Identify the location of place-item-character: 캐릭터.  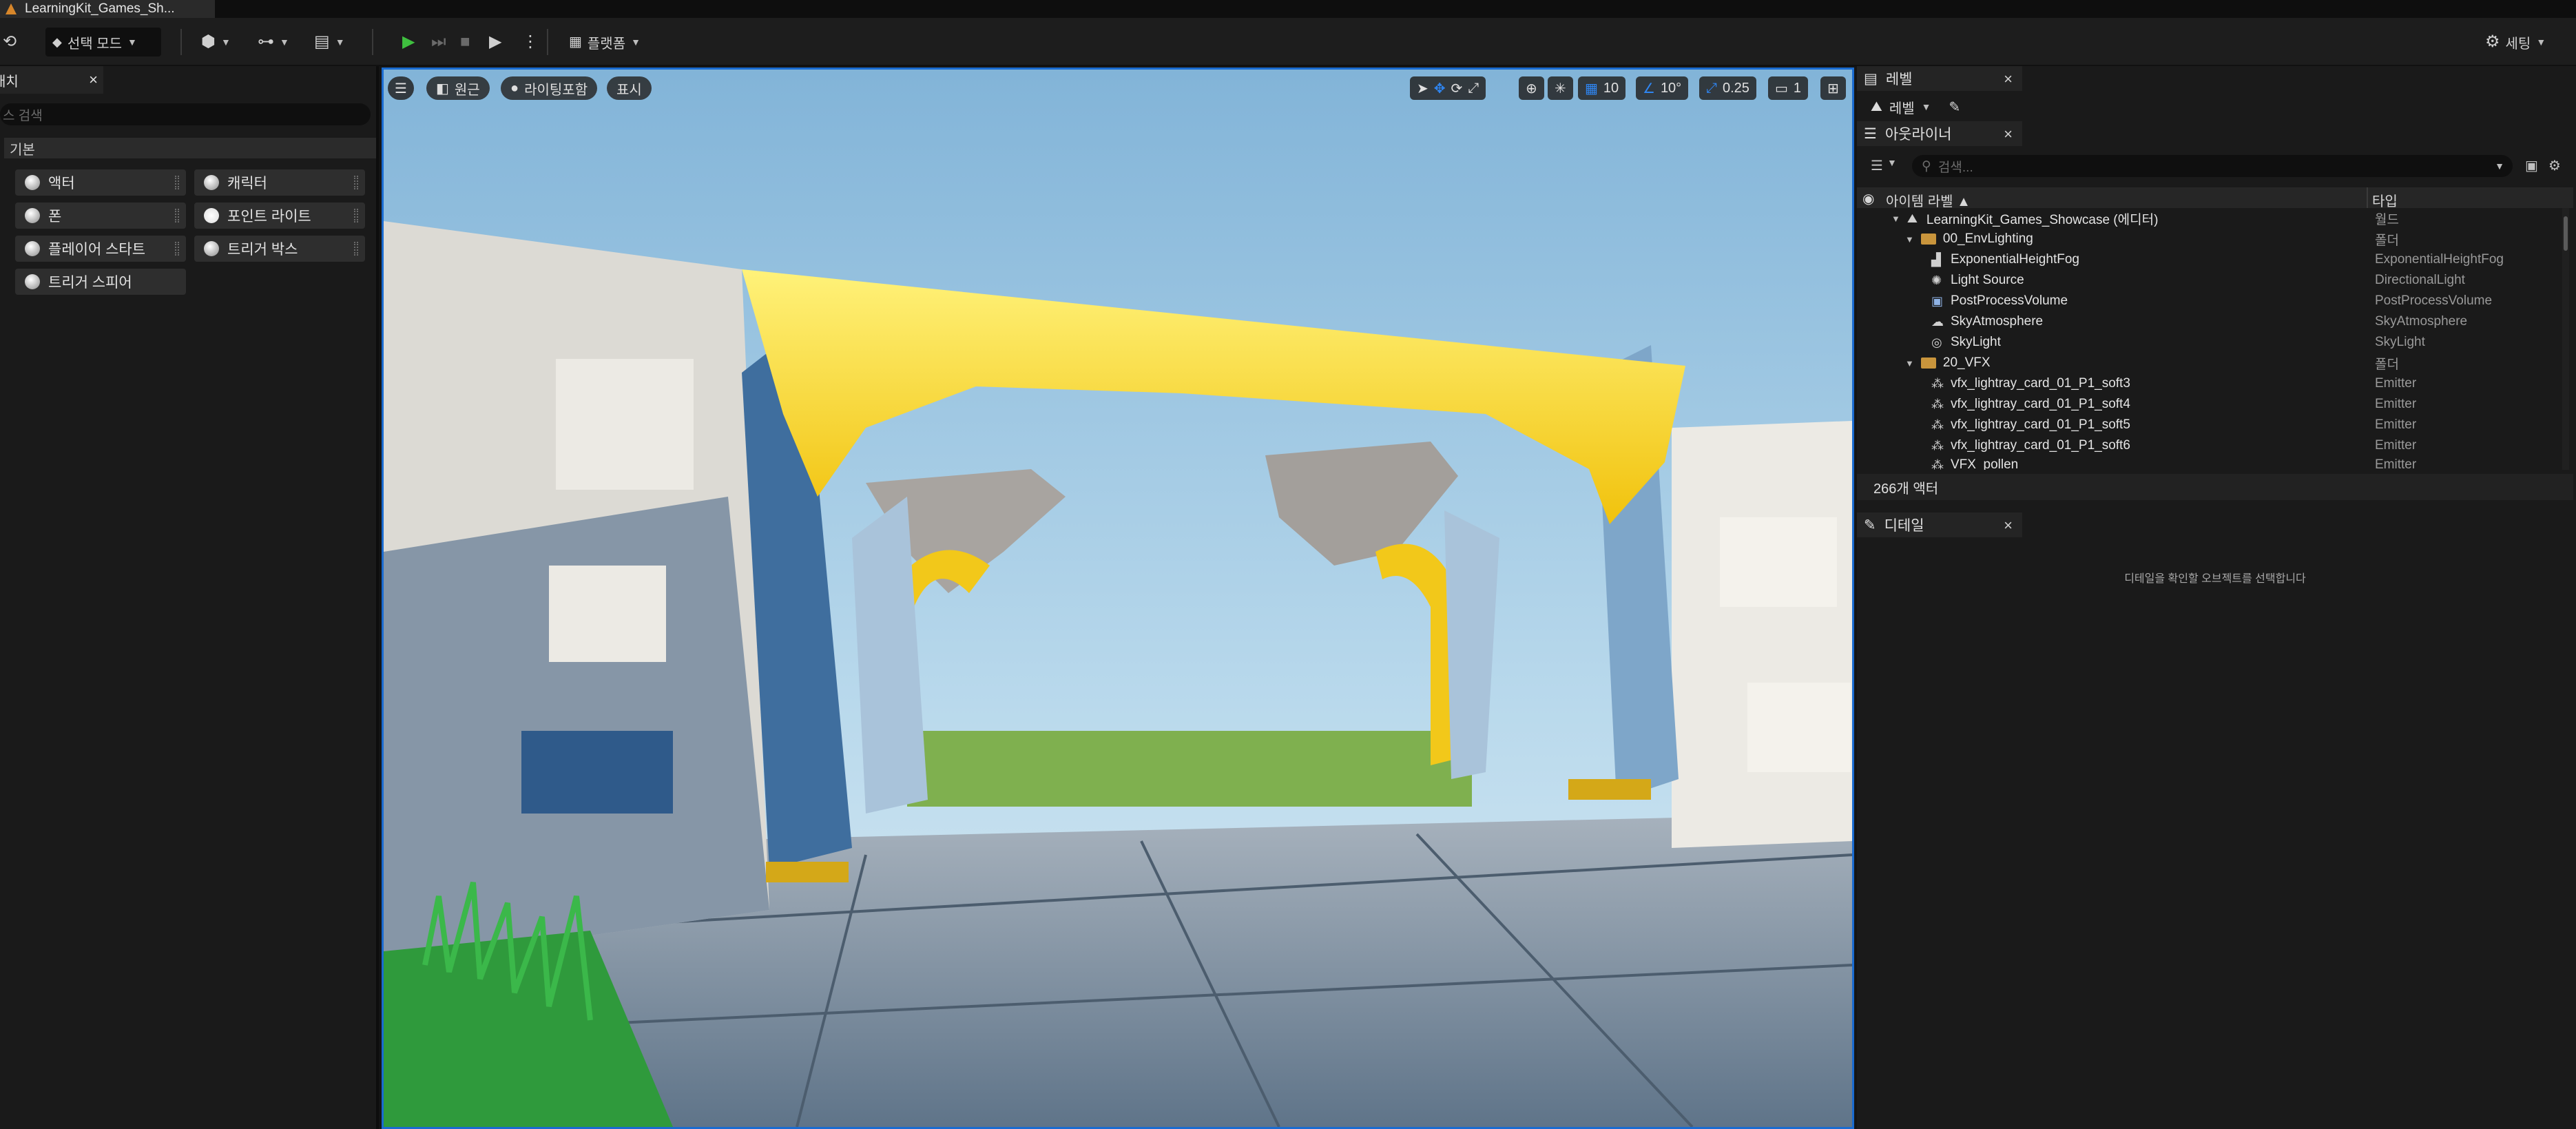
(279, 183).